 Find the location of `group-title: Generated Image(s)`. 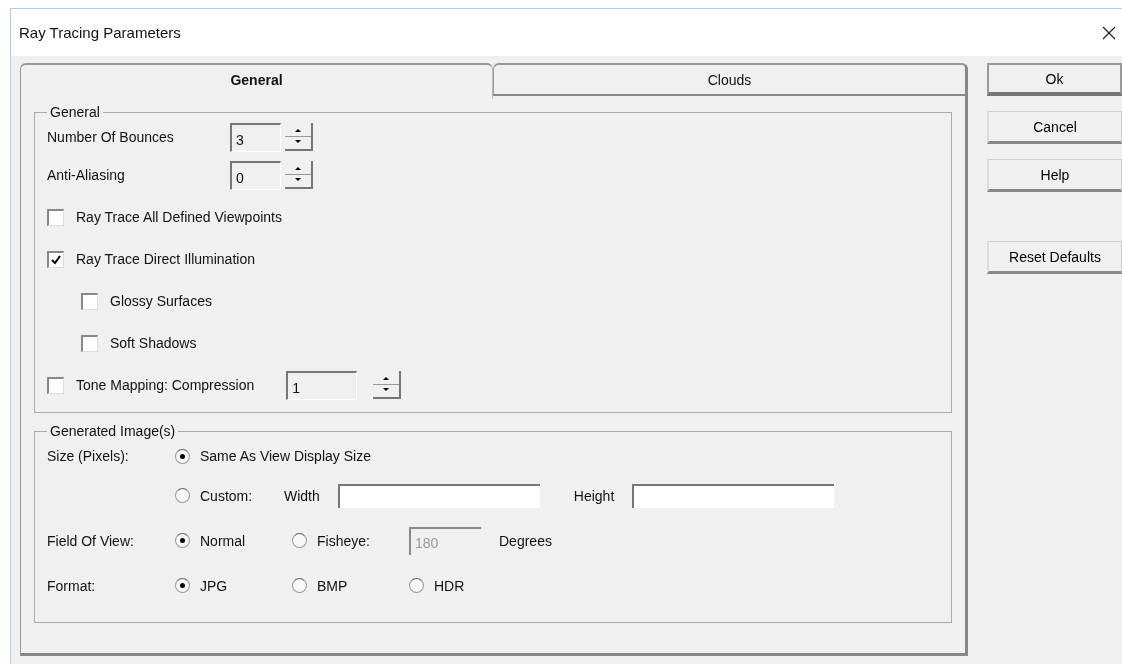

group-title: Generated Image(s) is located at coordinates (113, 431).